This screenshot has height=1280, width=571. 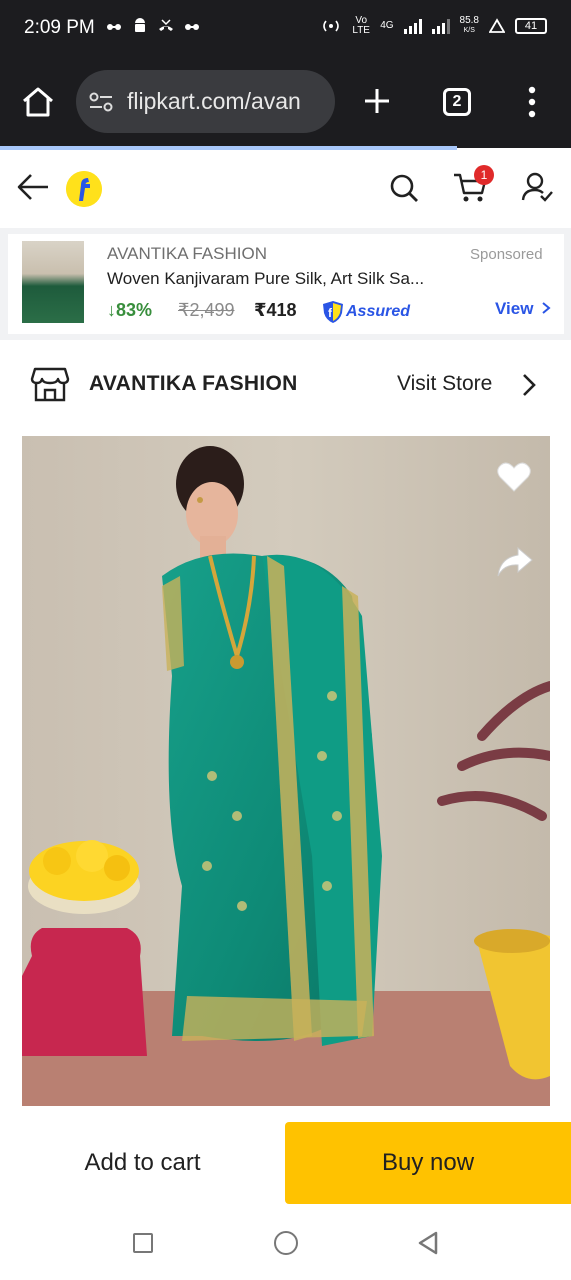 What do you see at coordinates (404, 188) in the screenshot?
I see `search-icon` at bounding box center [404, 188].